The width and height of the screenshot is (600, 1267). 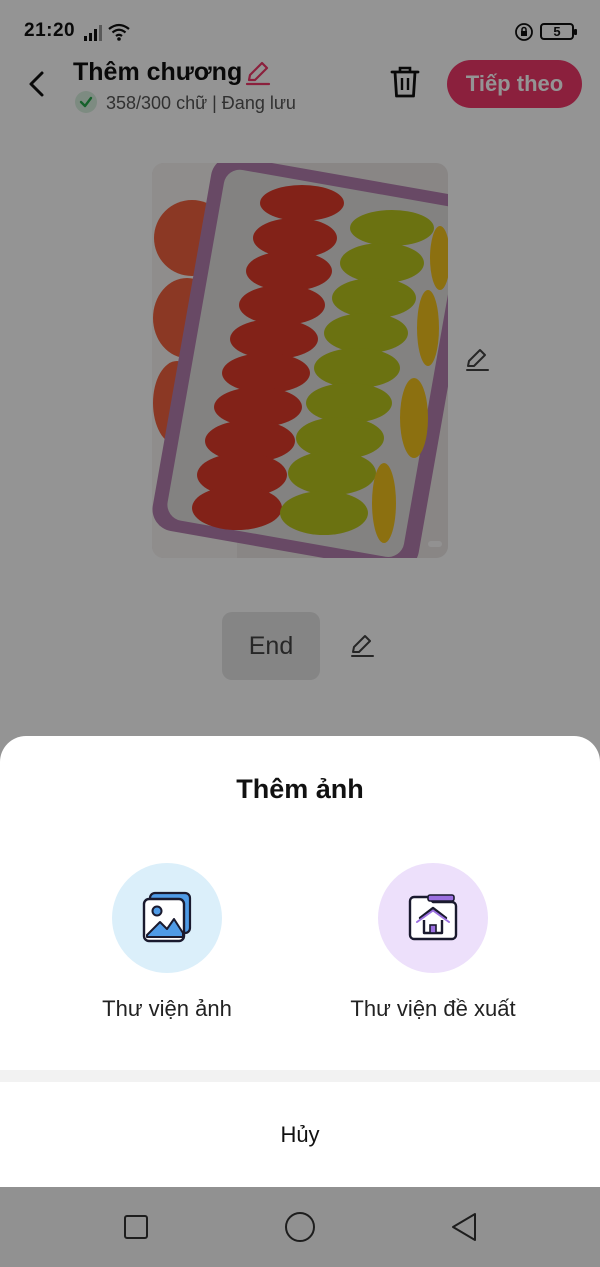 I want to click on photo-gallery-option: Thư viện ảnh, so click(x=167, y=948).